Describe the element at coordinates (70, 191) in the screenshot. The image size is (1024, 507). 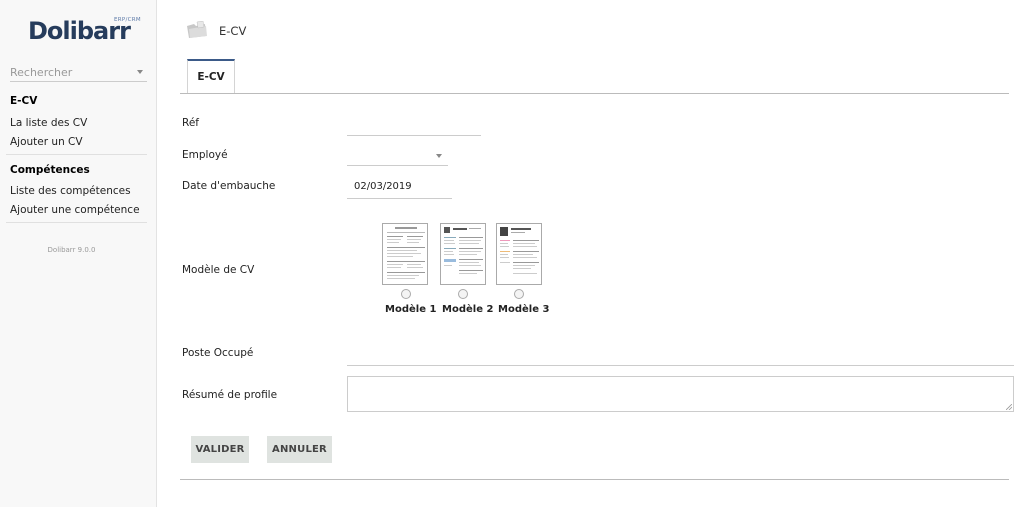
I see `menu-item-competence-list: Liste des compétences` at that location.